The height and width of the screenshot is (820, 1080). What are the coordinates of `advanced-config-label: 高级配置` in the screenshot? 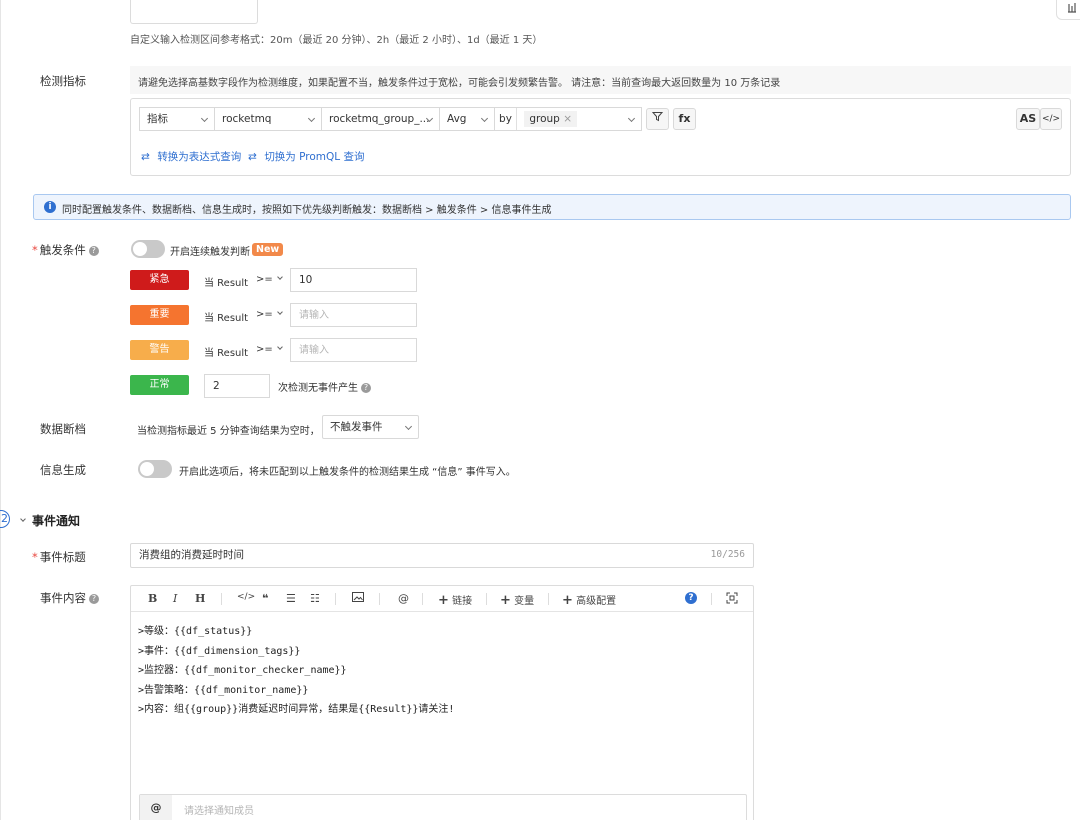 It's located at (596, 601).